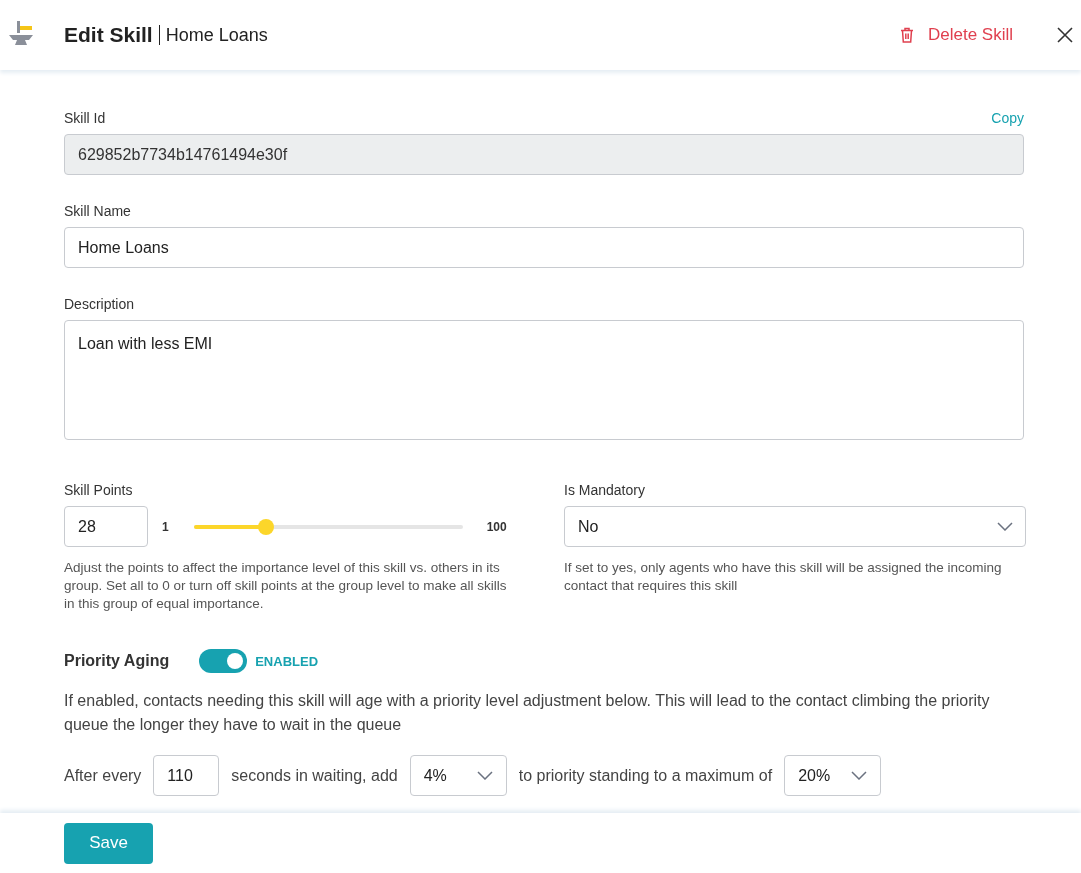  I want to click on field-label: Is Mandatory, so click(605, 490).